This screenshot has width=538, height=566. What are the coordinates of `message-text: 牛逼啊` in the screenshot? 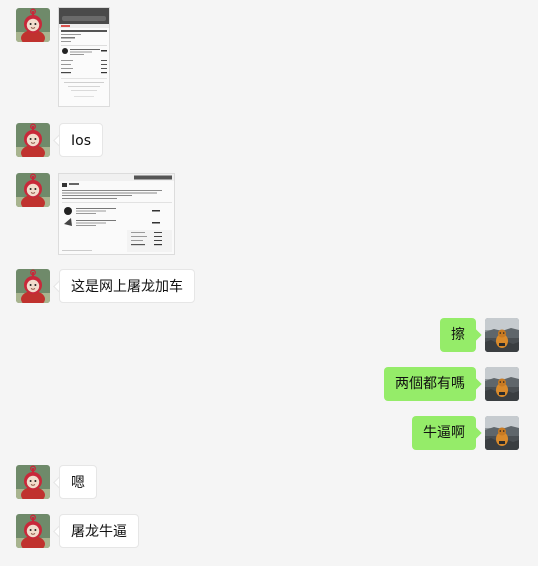 It's located at (444, 433).